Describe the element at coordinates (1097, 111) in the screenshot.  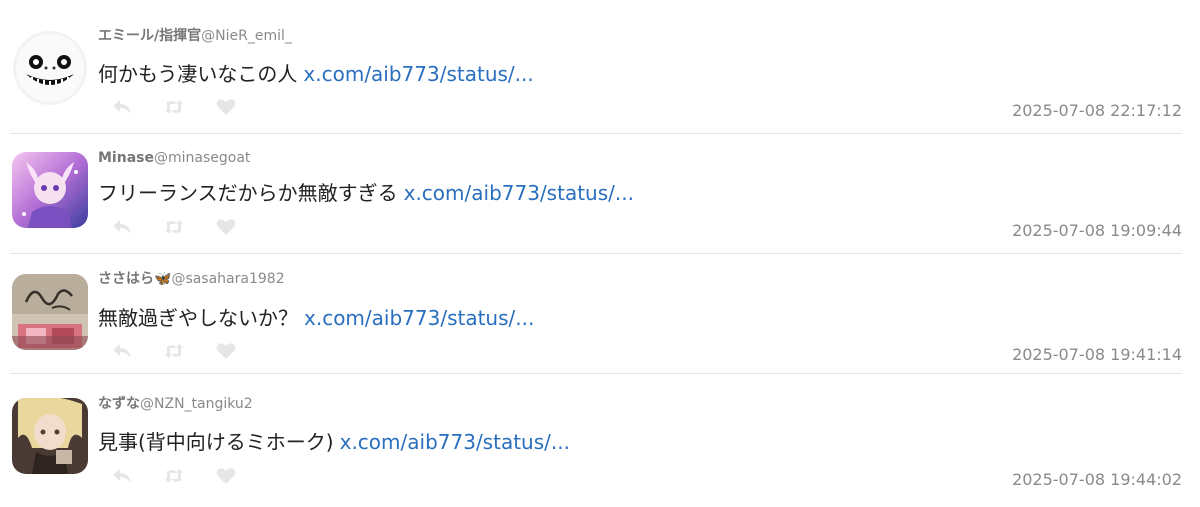
I see `tweet-timestamp: 2025-07-08 22:17:12` at that location.